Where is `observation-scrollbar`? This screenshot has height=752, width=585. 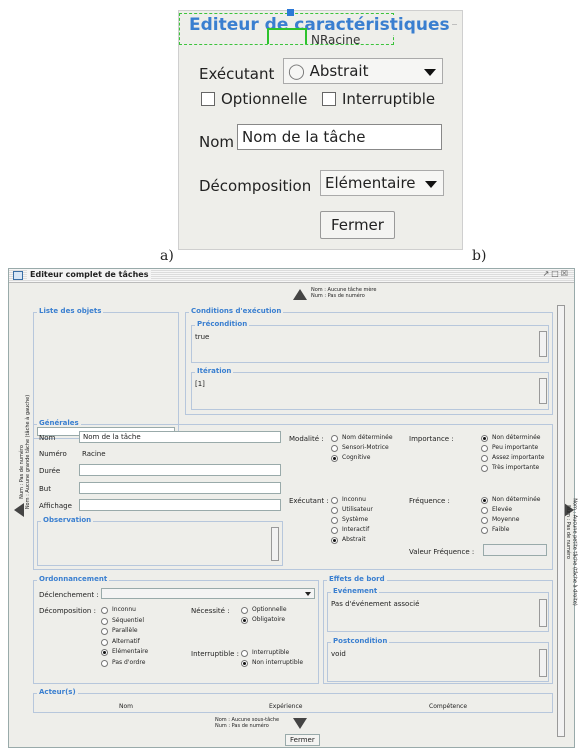
observation-scrollbar is located at coordinates (275, 544).